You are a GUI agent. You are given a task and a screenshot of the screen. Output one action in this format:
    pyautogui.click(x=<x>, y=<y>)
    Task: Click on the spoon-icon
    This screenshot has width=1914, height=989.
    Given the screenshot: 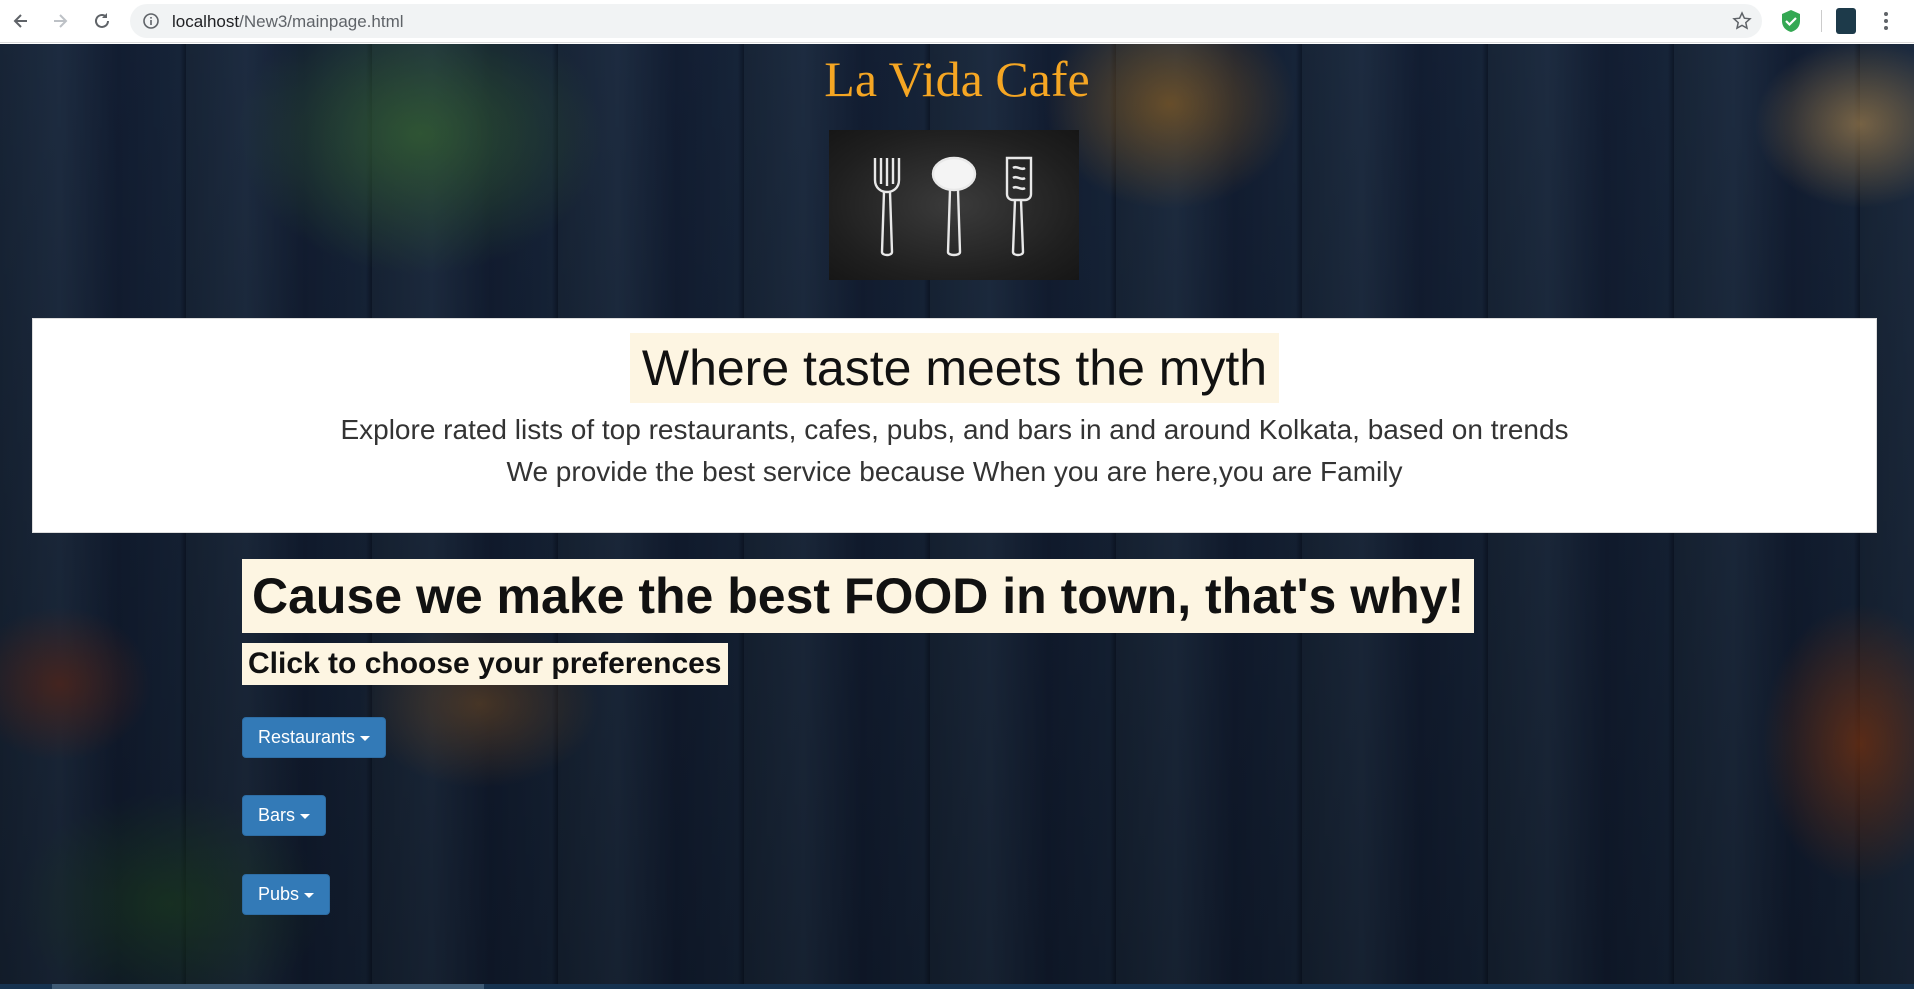 What is the action you would take?
    pyautogui.click(x=954, y=206)
    